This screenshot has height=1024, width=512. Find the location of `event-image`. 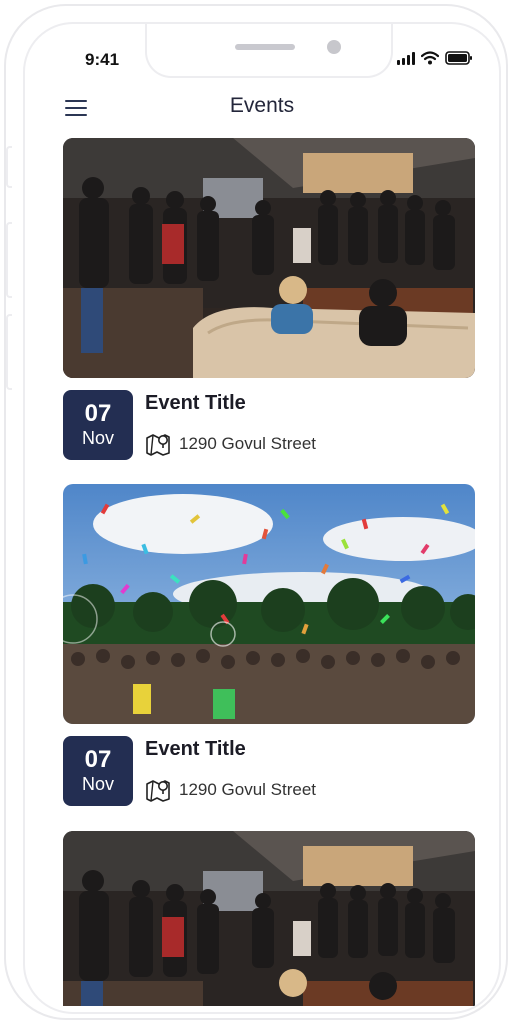

event-image is located at coordinates (269, 918).